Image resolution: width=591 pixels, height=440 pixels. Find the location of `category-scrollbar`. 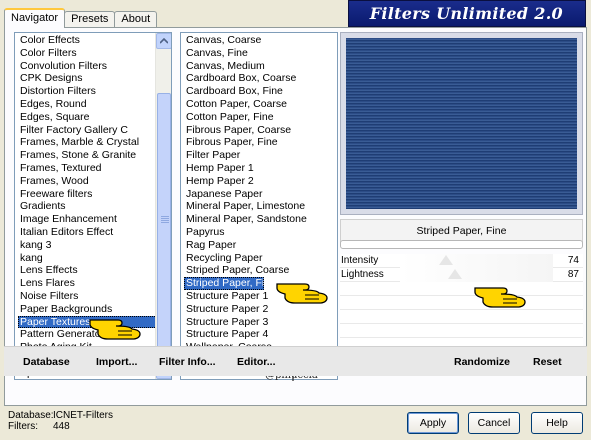

category-scrollbar is located at coordinates (163, 206).